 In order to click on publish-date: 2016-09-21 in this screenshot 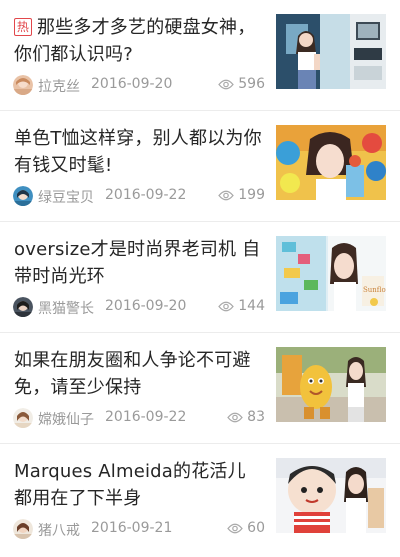, I will do `click(132, 528)`.